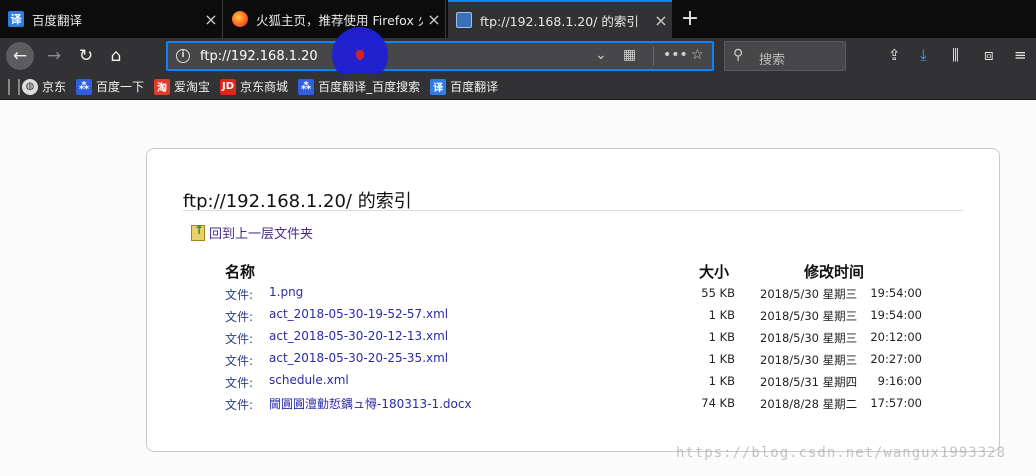  Describe the element at coordinates (841, 453) in the screenshot. I see `watermark: https://blog.csdn.net/wangux1993328` at that location.